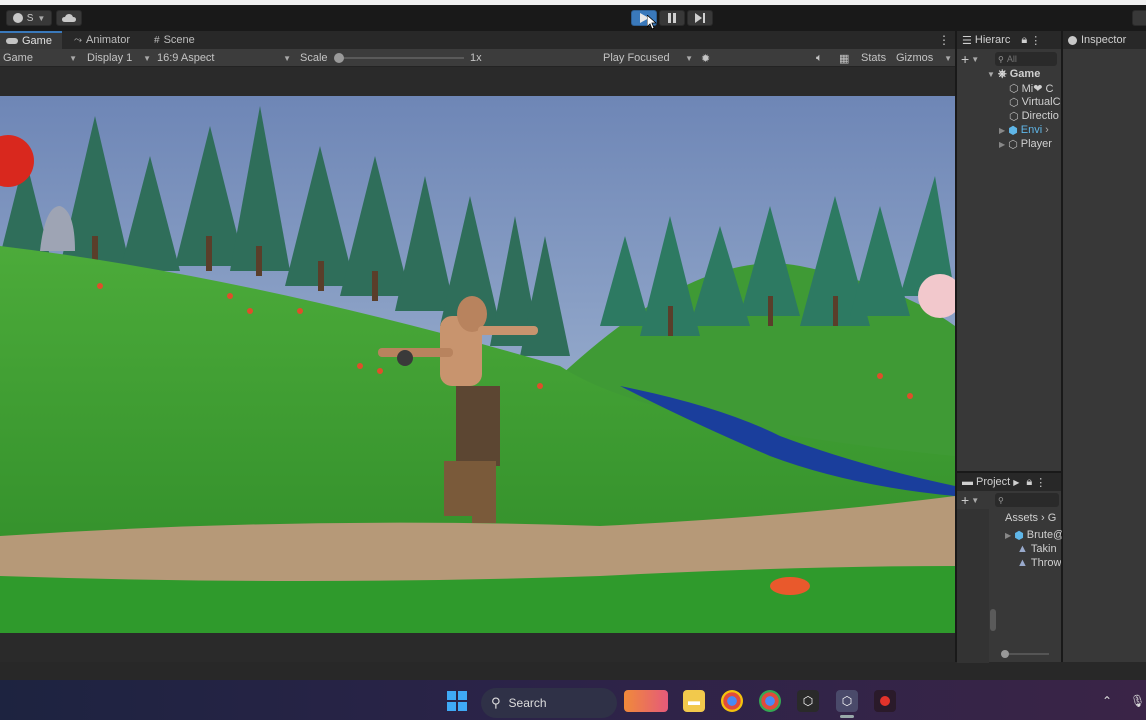  I want to click on tab-animator: ⤳ Animator, so click(102, 40).